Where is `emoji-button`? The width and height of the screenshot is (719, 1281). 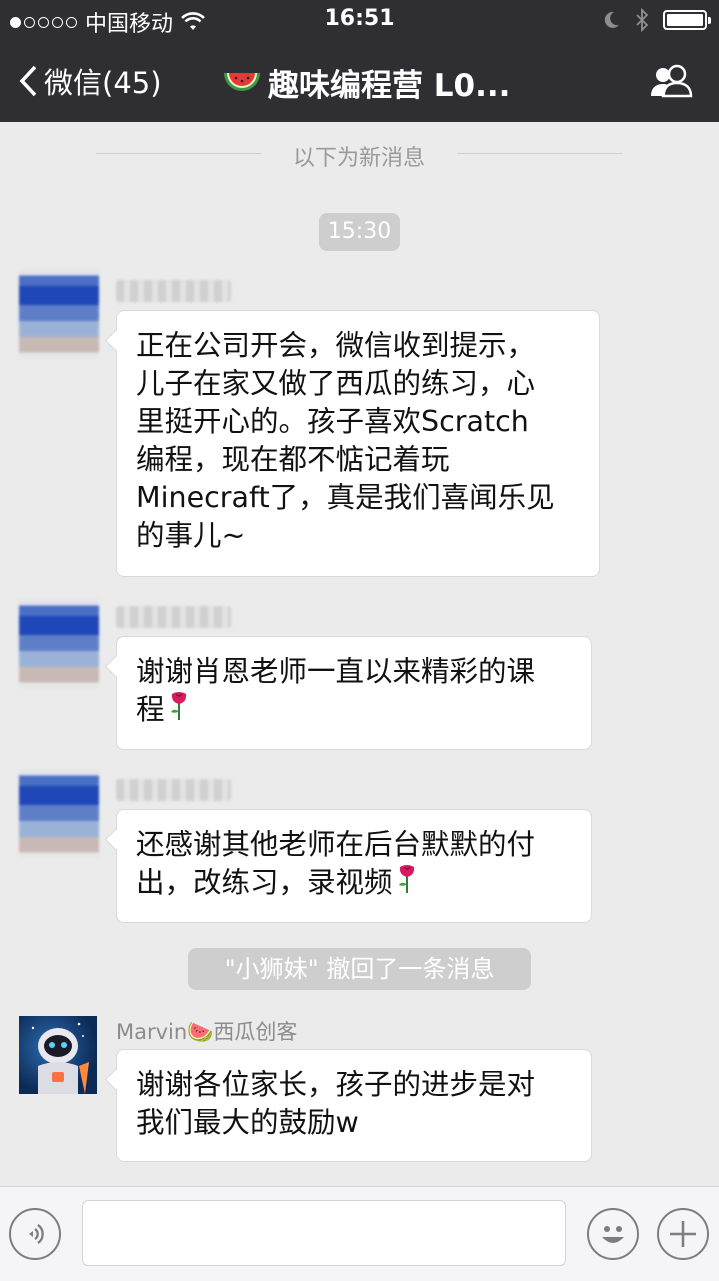 emoji-button is located at coordinates (613, 1234).